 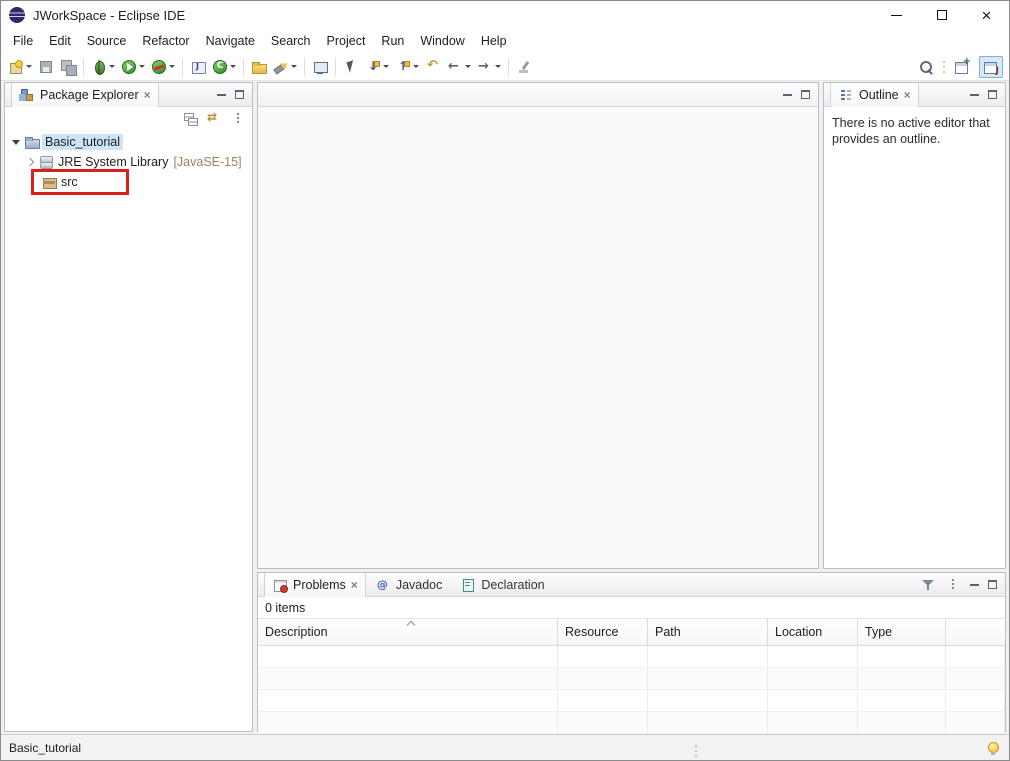 What do you see at coordinates (69, 182) in the screenshot?
I see `tree-label-src: src` at bounding box center [69, 182].